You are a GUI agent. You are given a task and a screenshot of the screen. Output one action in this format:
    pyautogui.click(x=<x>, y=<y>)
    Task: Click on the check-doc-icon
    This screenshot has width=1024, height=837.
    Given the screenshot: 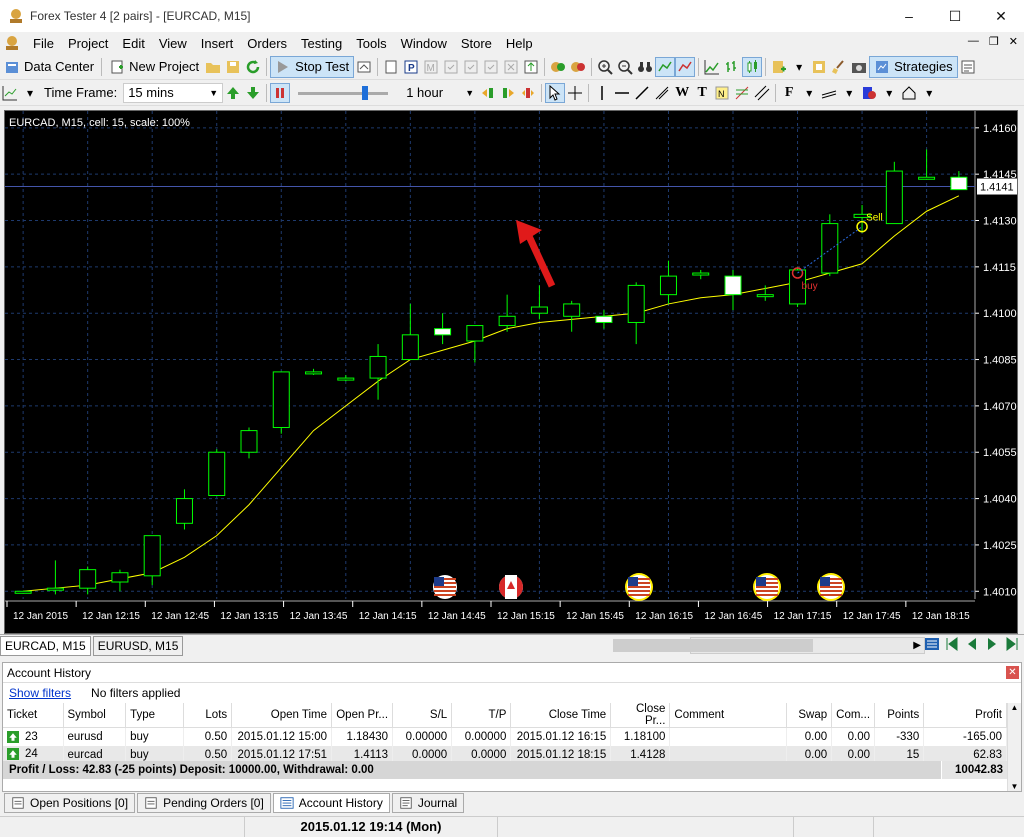 What is the action you would take?
    pyautogui.click(x=451, y=67)
    